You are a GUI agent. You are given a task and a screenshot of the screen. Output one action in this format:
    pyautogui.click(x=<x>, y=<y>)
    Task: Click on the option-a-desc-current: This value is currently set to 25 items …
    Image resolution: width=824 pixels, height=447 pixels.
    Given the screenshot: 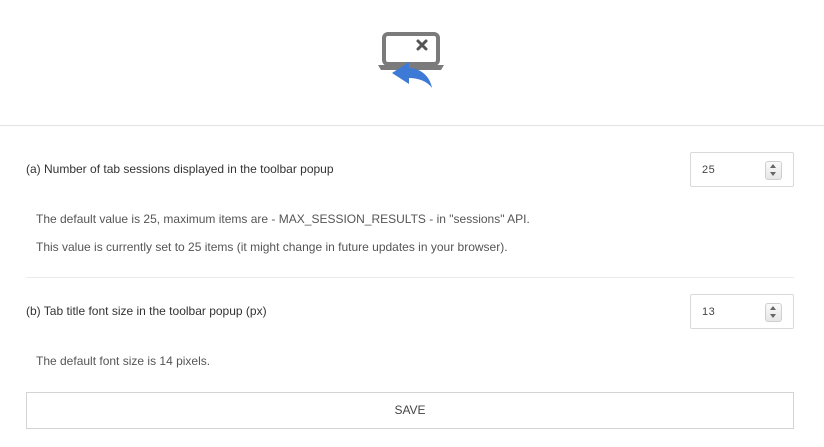 What is the action you would take?
    pyautogui.click(x=272, y=247)
    